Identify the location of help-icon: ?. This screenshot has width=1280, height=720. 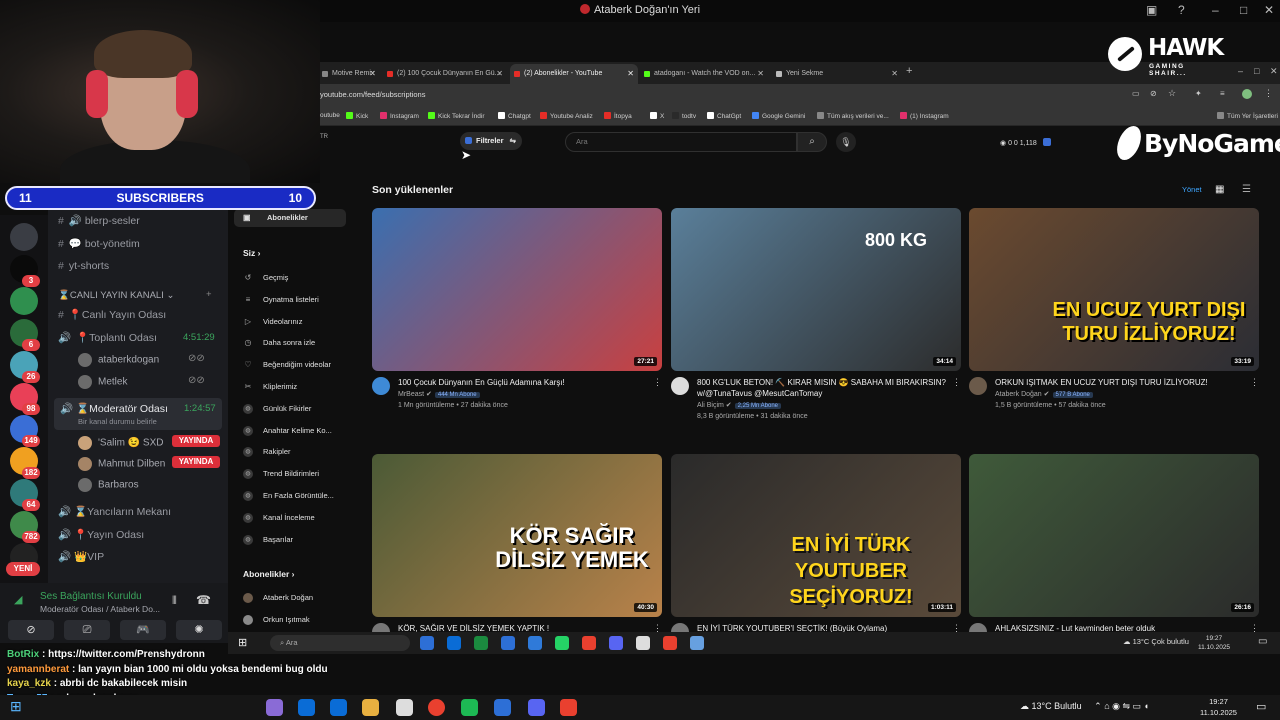
(1181, 10).